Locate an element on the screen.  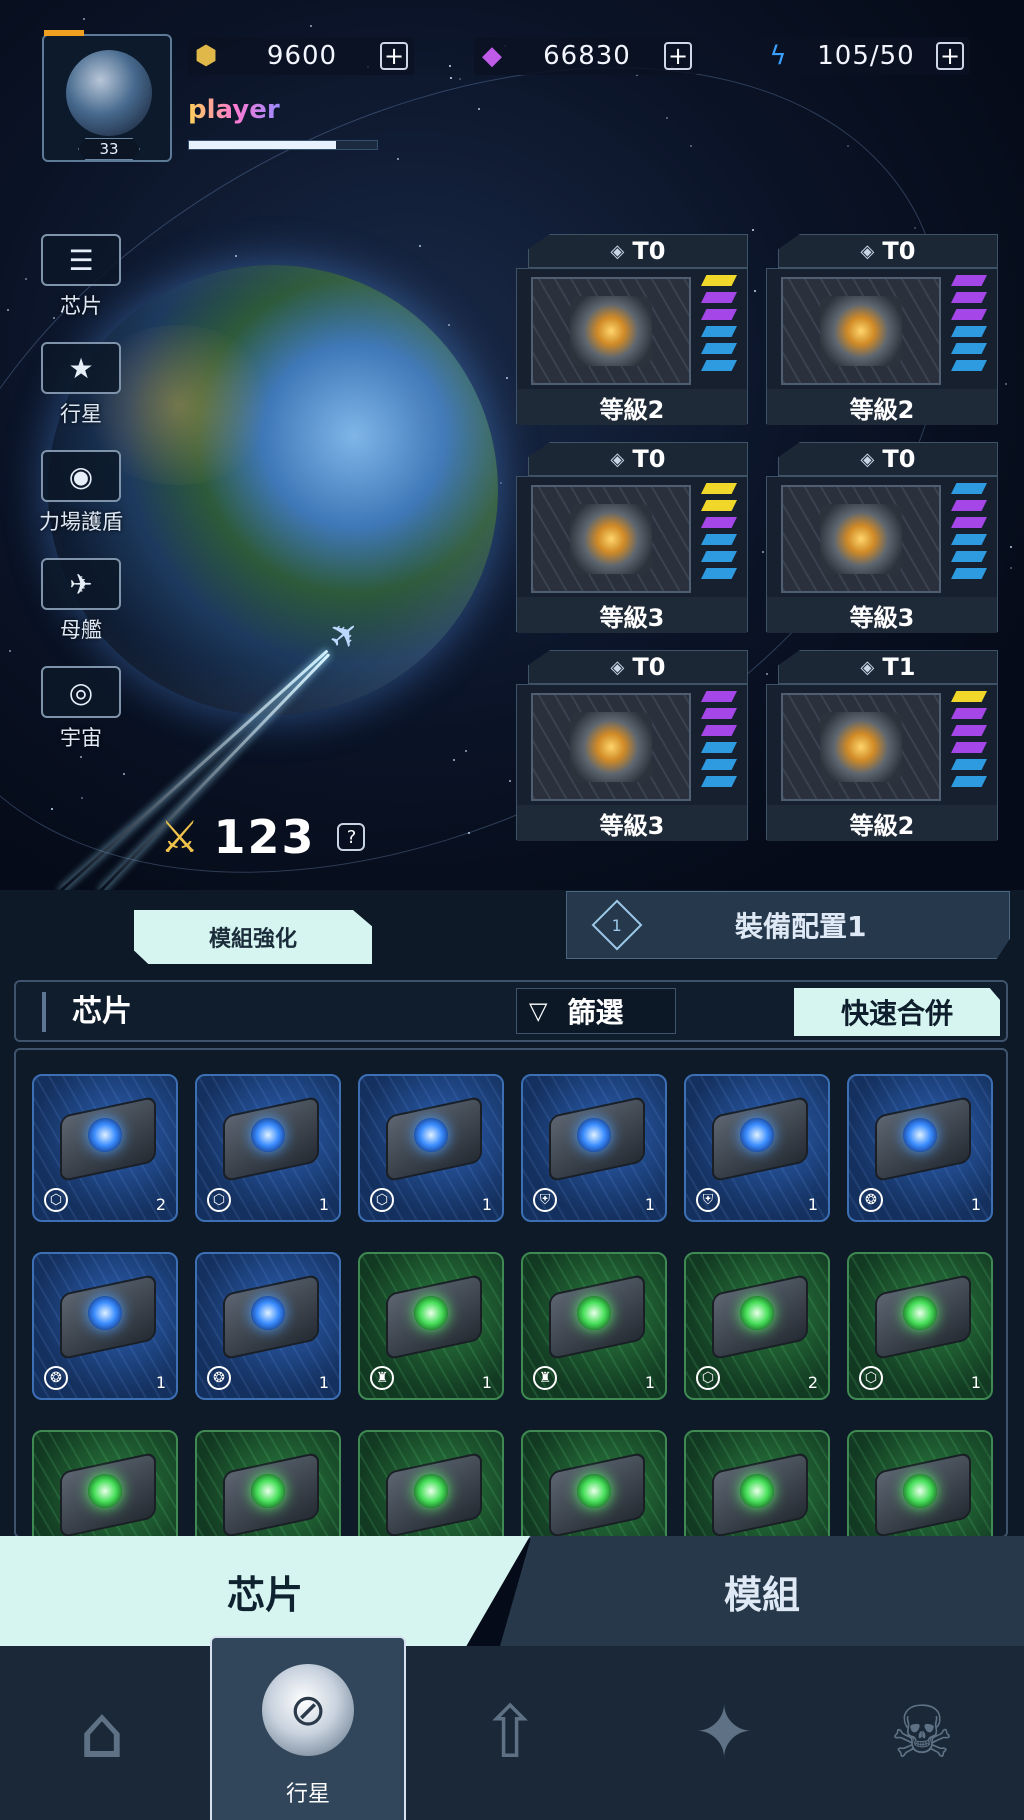
equipment-card: ◈ T1 等級2 is located at coordinates (882, 745).